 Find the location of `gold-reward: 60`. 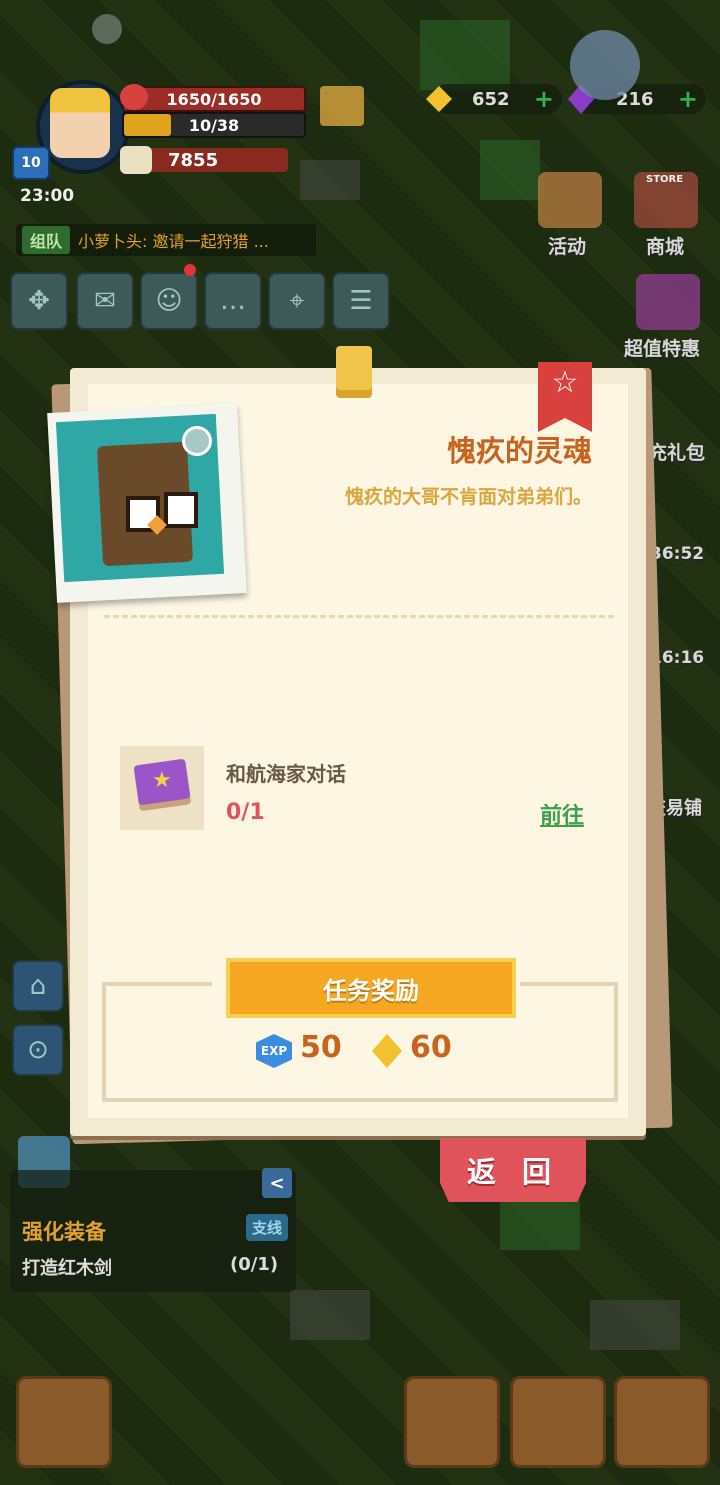

gold-reward: 60 is located at coordinates (431, 1047).